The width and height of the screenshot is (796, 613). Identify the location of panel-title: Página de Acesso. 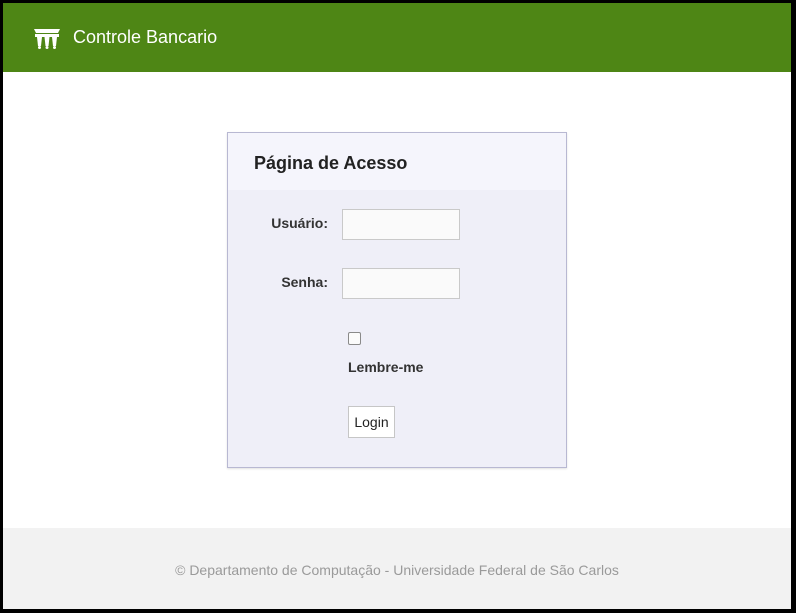
(331, 163).